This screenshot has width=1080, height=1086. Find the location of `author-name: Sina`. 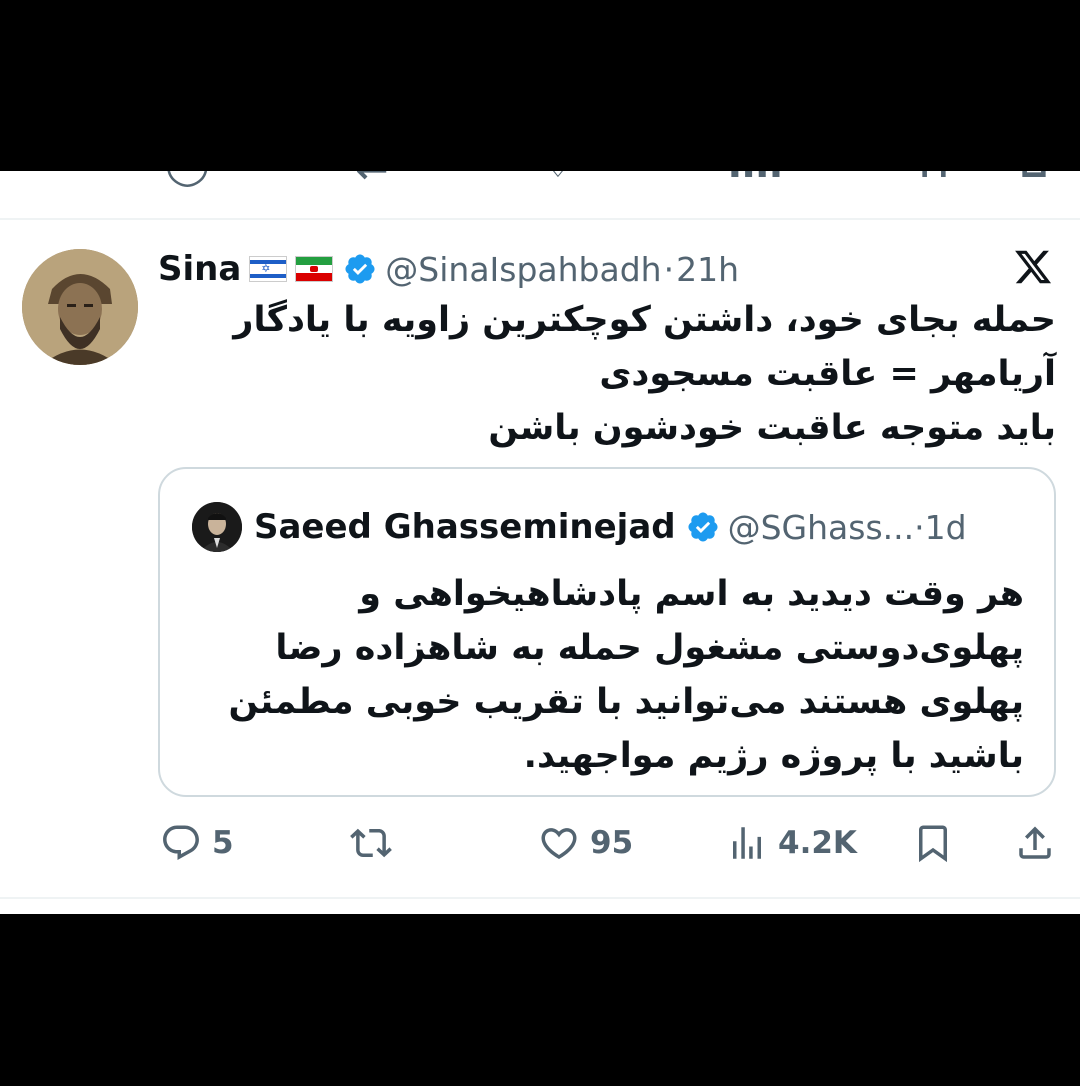

author-name: Sina is located at coordinates (199, 269).